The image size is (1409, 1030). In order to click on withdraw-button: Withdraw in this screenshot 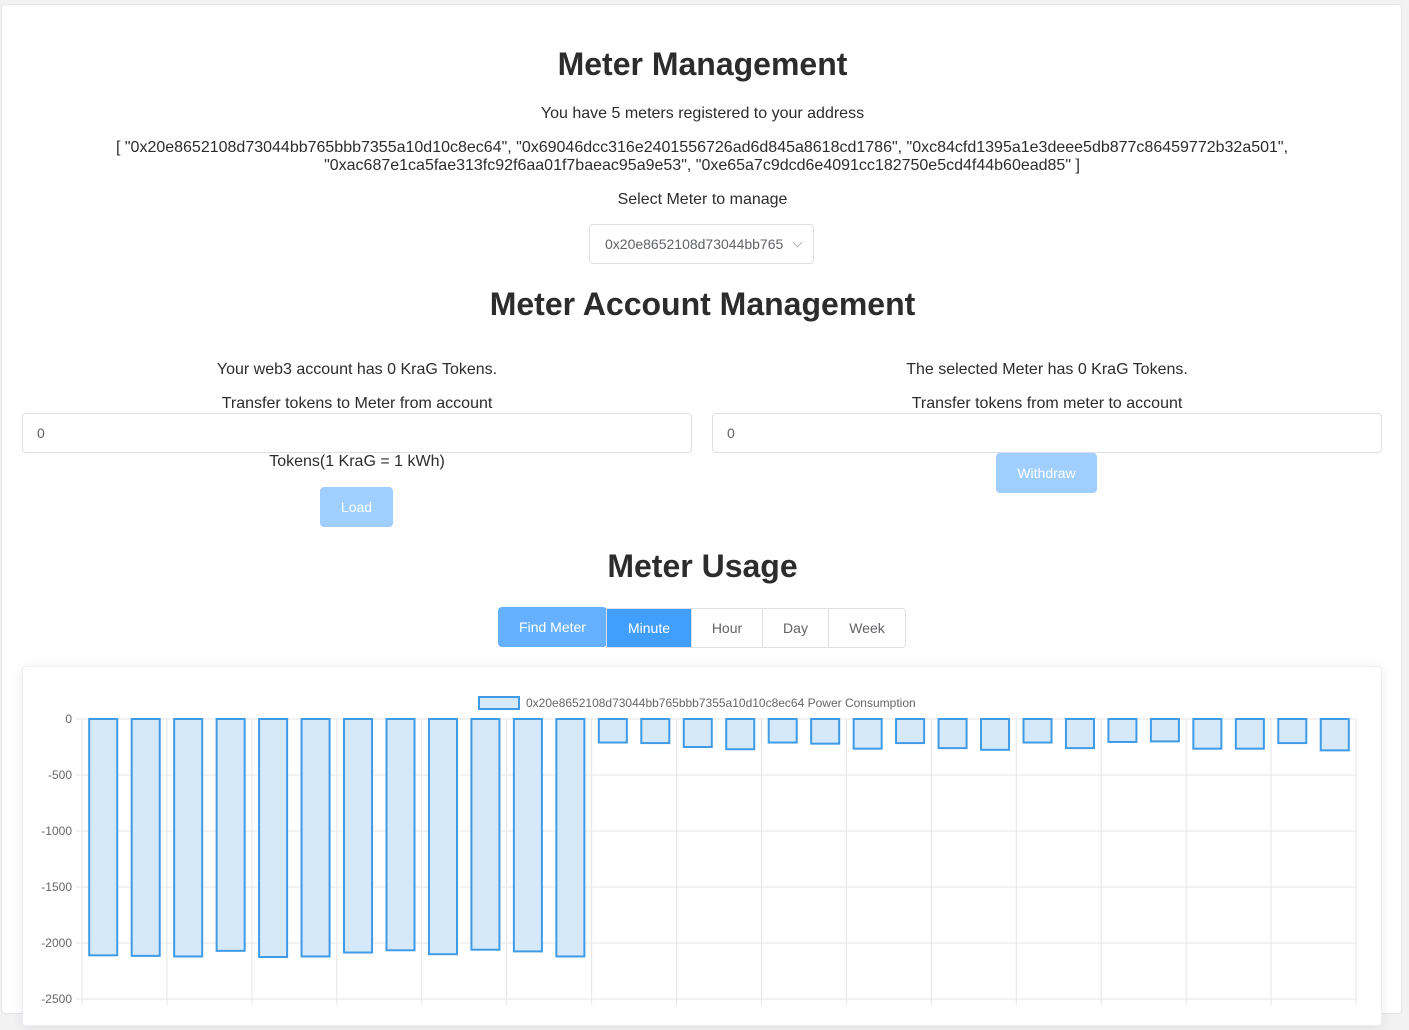, I will do `click(1046, 473)`.